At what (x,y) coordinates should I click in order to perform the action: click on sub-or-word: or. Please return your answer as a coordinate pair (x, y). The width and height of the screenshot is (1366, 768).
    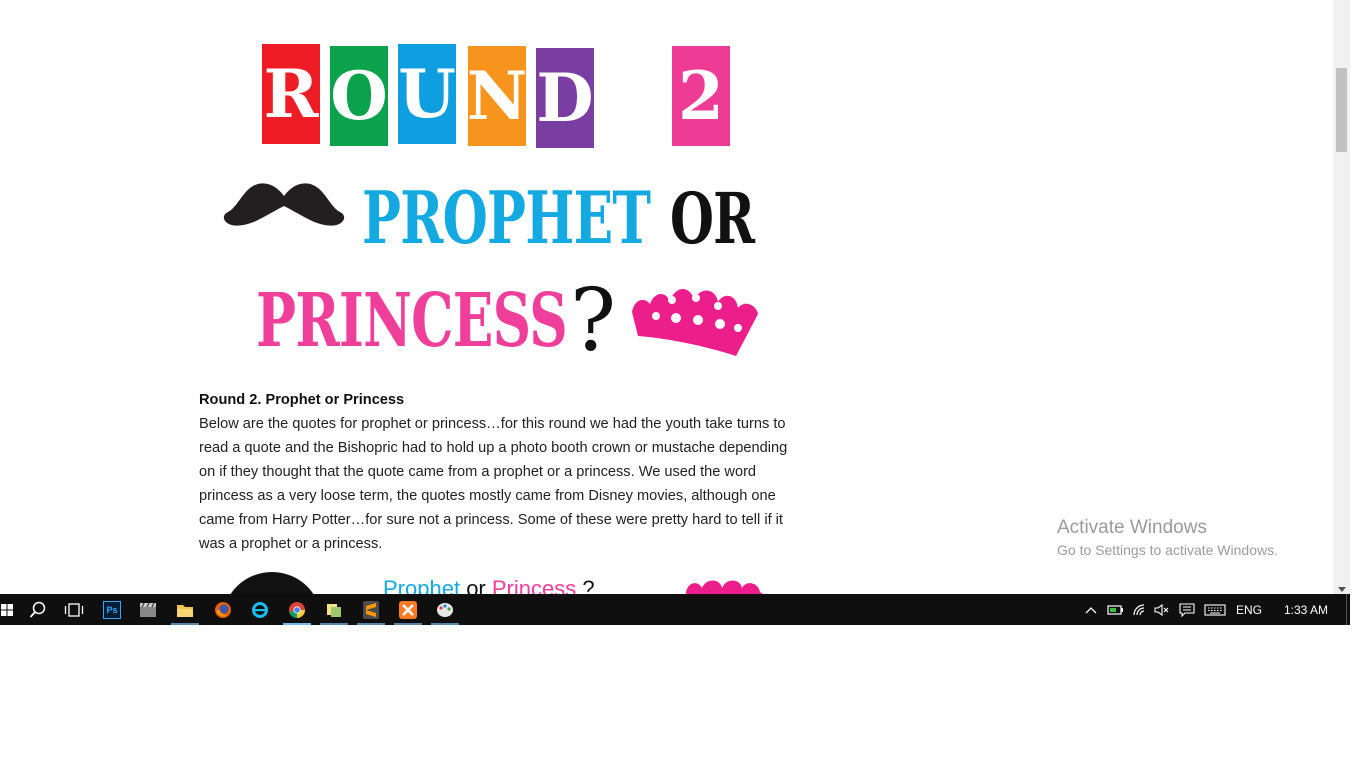
    Looking at the image, I should click on (476, 585).